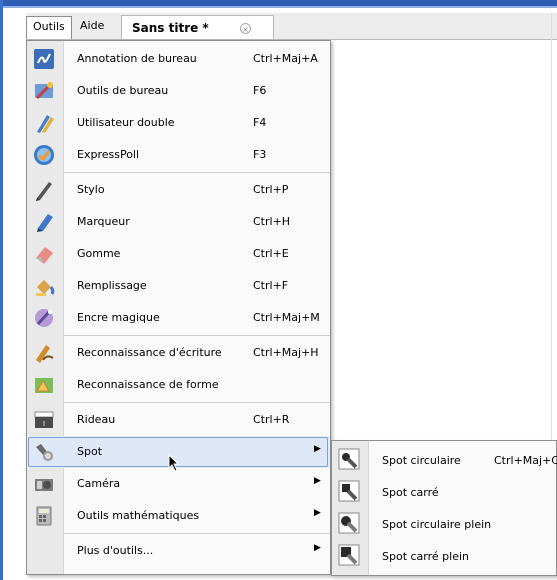 This screenshot has height=580, width=557. What do you see at coordinates (245, 28) in the screenshot?
I see `close-tab-icon: ×` at bounding box center [245, 28].